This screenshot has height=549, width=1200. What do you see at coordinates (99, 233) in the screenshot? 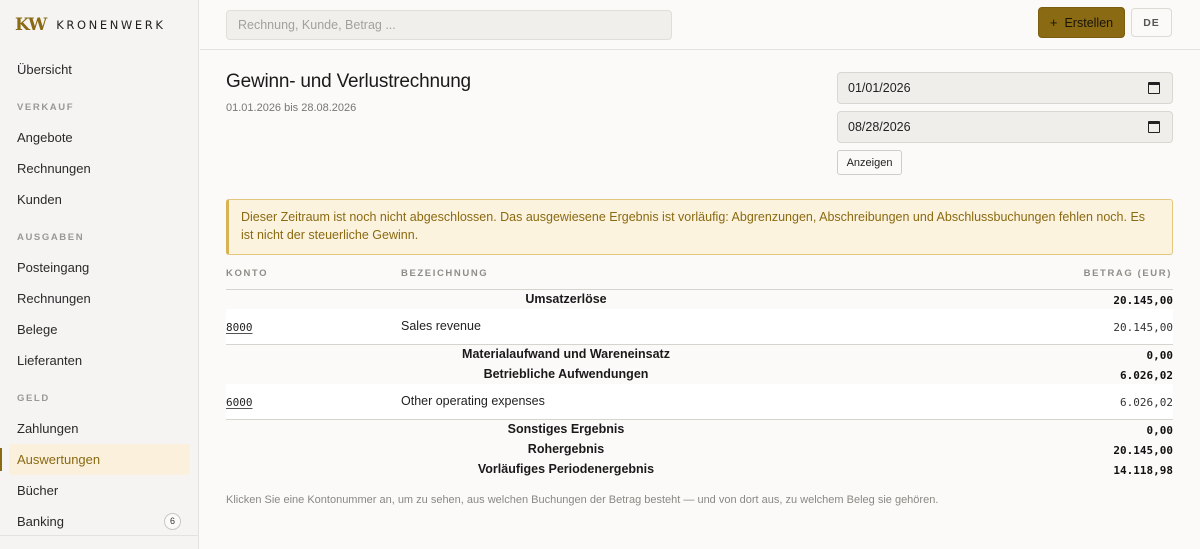
I see `sidebar-section-ausgaben: AUSGABEN` at bounding box center [99, 233].